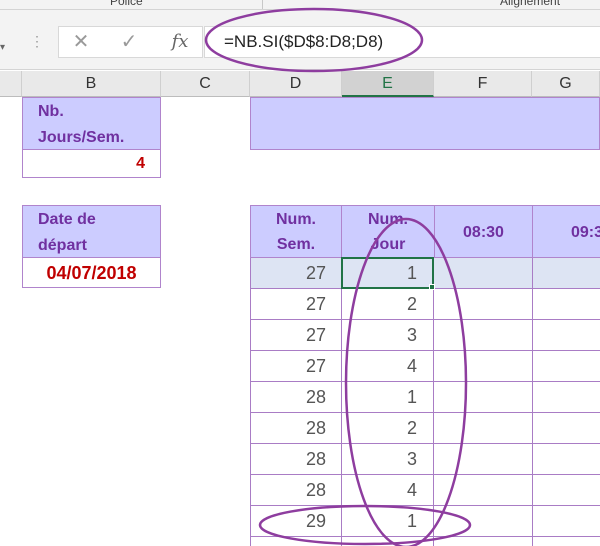 The width and height of the screenshot is (600, 546). I want to click on row-highlight-oval, so click(365, 525).